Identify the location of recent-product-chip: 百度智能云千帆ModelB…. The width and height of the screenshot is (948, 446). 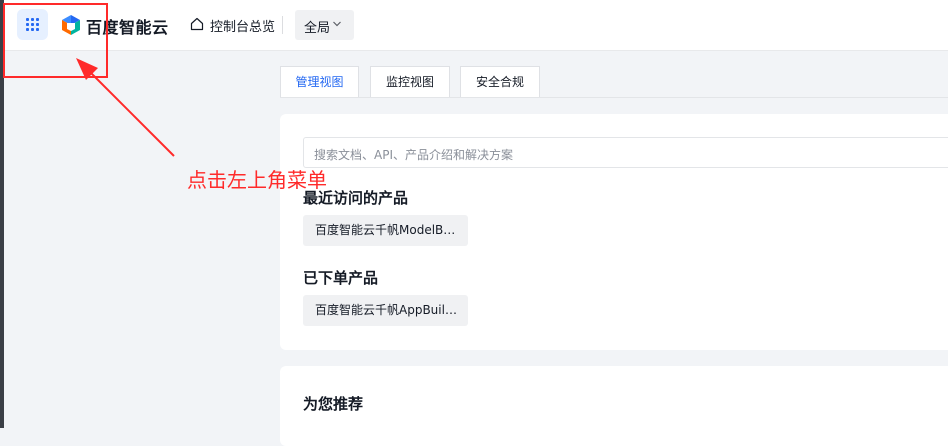
(385, 230).